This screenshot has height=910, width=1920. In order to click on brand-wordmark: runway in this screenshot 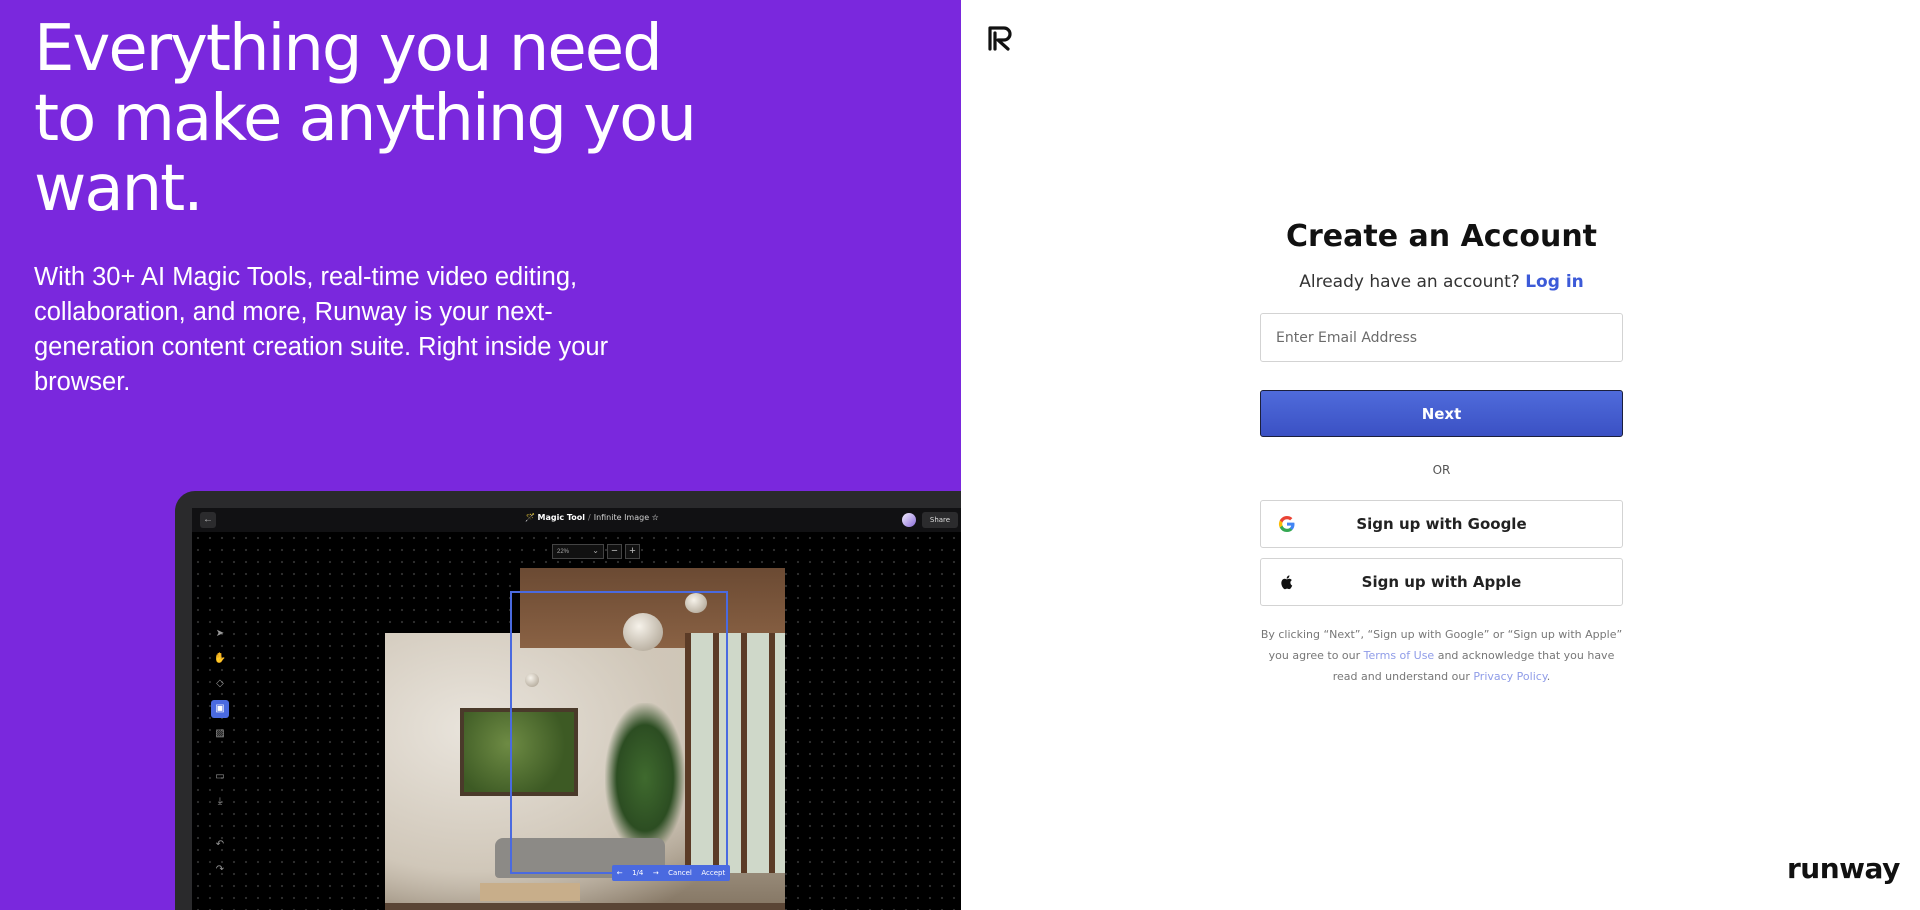, I will do `click(1843, 868)`.